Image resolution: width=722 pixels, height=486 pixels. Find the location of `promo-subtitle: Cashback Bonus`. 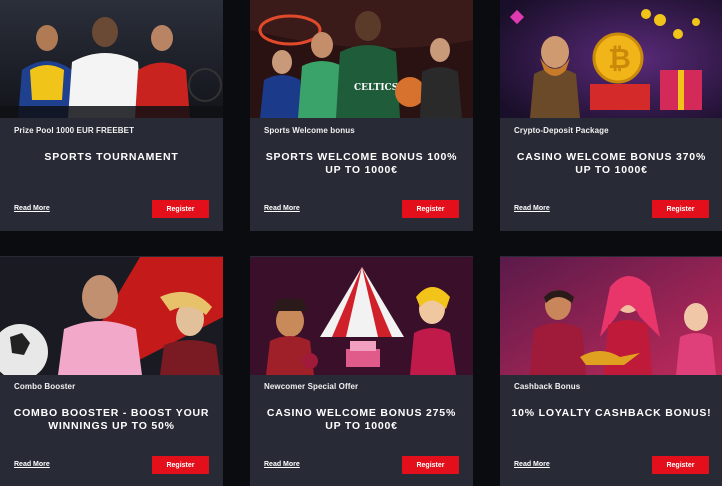

promo-subtitle: Cashback Bonus is located at coordinates (547, 386).